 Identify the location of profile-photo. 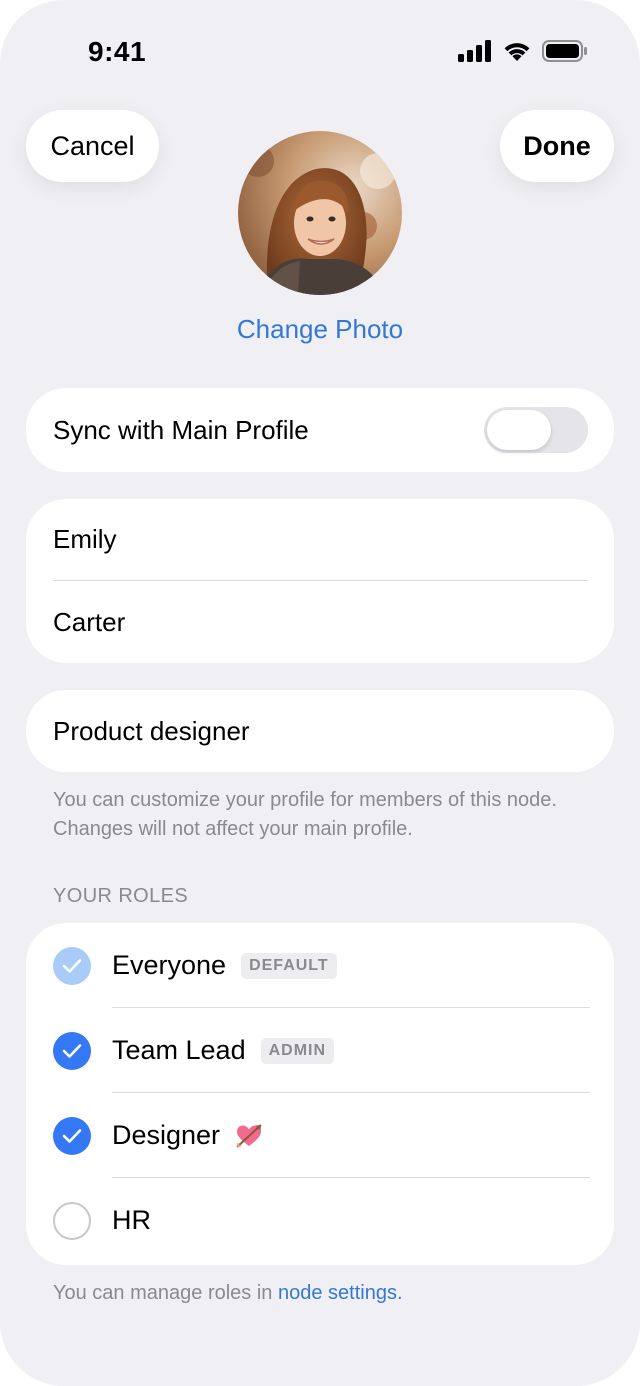
(320, 213).